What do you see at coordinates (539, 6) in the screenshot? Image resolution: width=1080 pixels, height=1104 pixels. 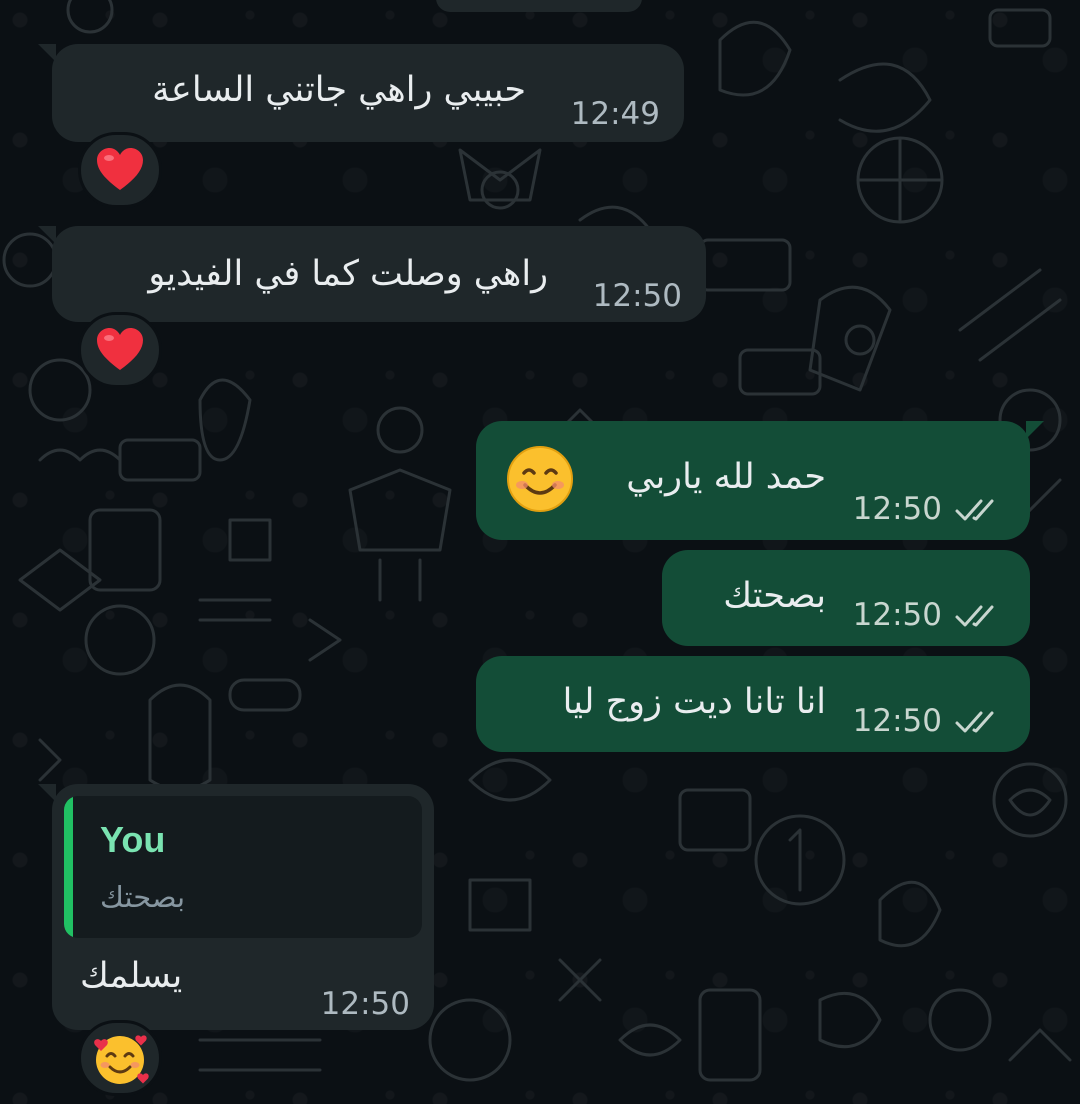 I see `previous-message-stub` at bounding box center [539, 6].